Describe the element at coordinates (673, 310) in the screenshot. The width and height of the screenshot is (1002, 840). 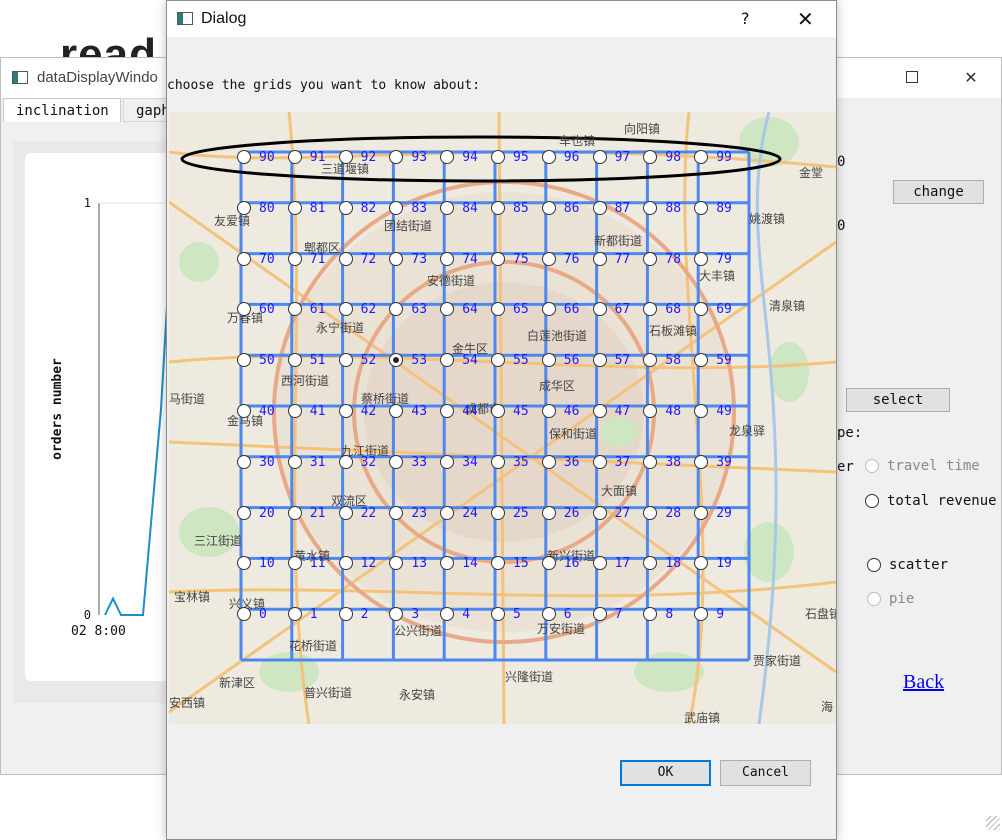
I see `grid-label-68: 68` at that location.